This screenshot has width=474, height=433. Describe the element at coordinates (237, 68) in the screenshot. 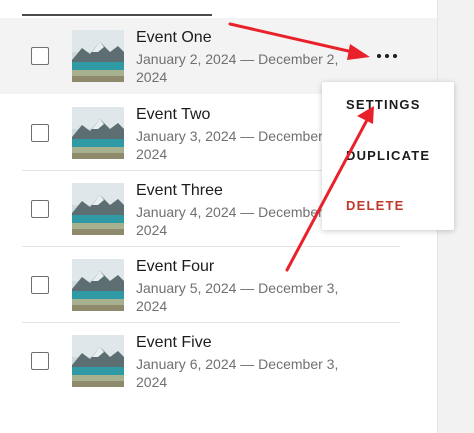

I see `event-dates: January 2, 2024 — December 2, 2024` at that location.